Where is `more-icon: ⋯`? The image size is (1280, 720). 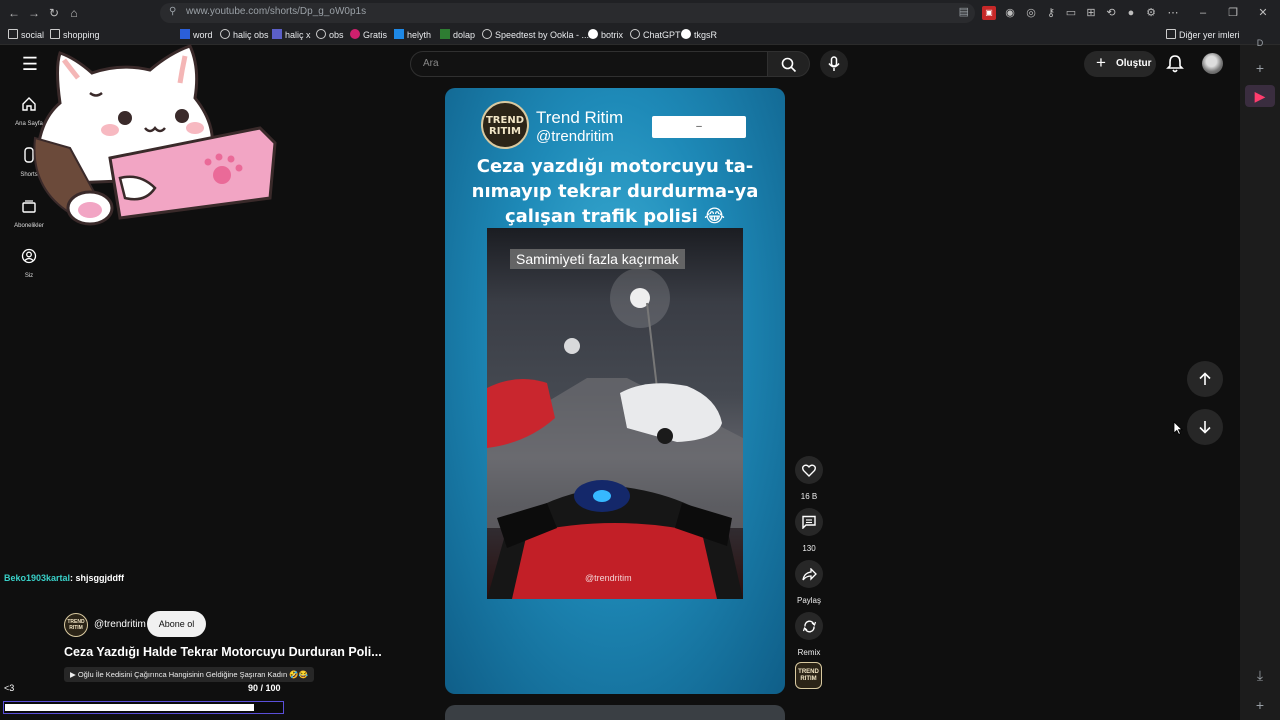 more-icon: ⋯ is located at coordinates (1173, 13).